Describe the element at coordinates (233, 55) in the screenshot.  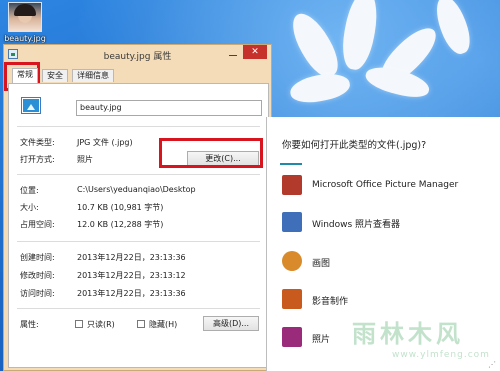
I see `minimize-icon` at that location.